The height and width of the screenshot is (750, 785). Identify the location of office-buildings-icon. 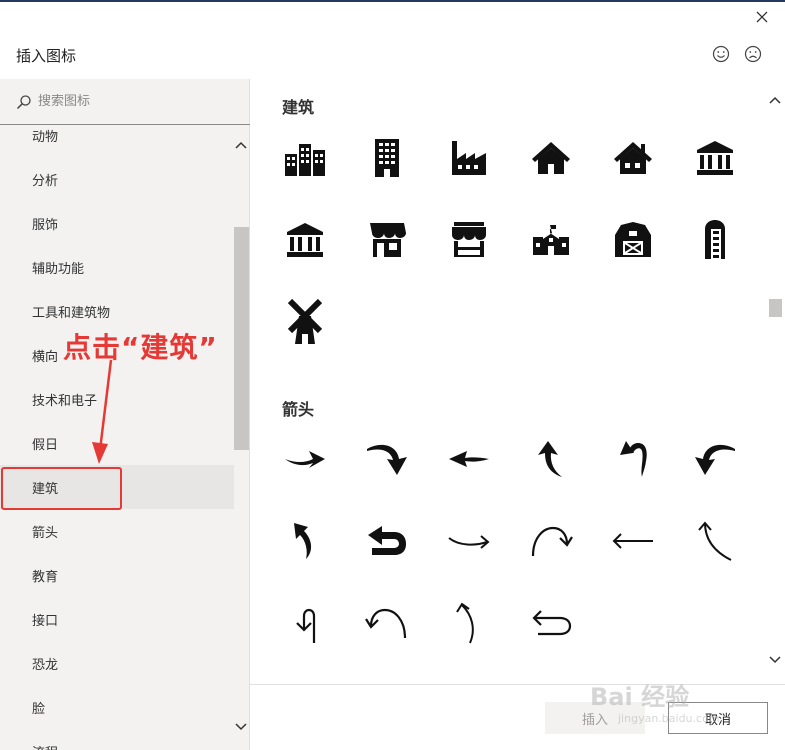
(305, 158).